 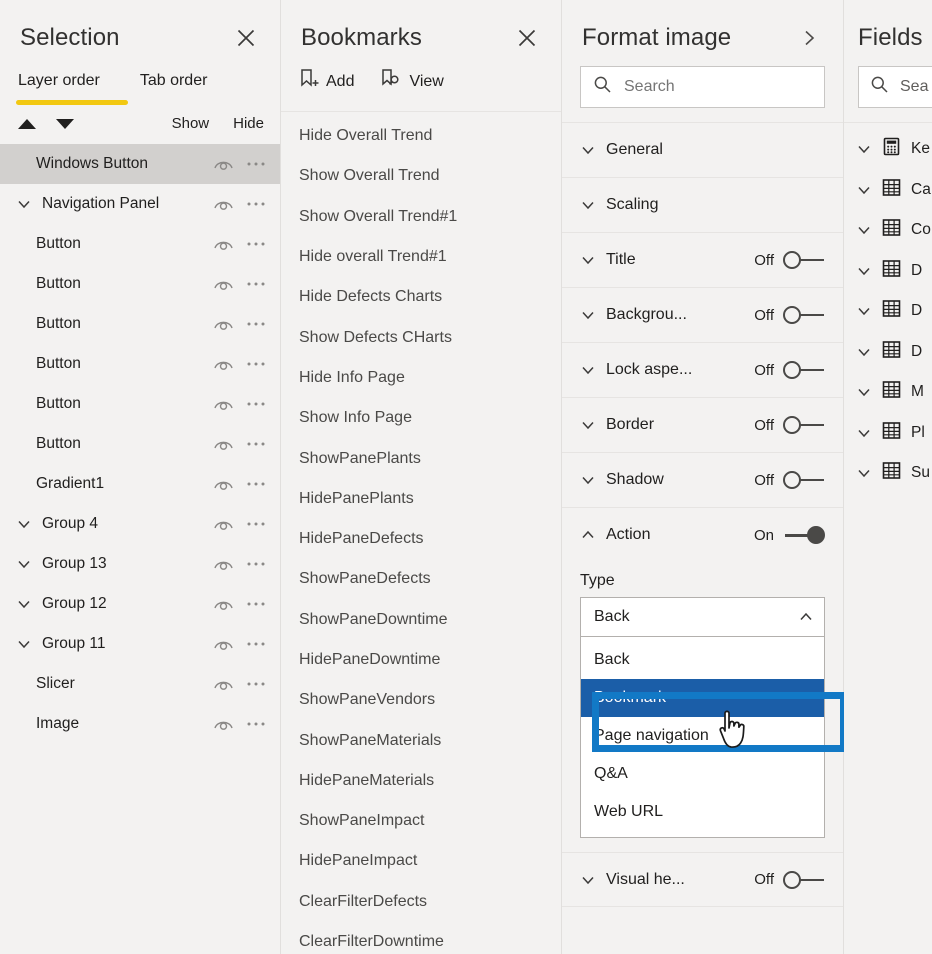 What do you see at coordinates (702, 879) in the screenshot?
I see `format-section-visualheader: Visual he... Off` at bounding box center [702, 879].